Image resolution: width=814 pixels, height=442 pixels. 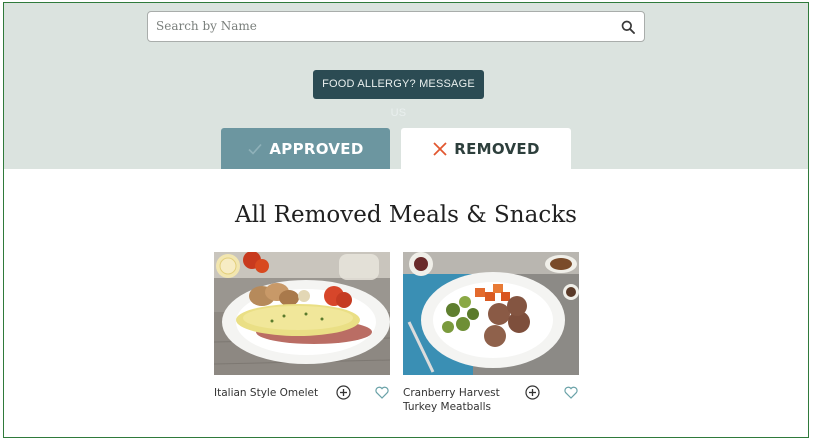 I want to click on meal-name: Italian Style Omelet, so click(x=270, y=393).